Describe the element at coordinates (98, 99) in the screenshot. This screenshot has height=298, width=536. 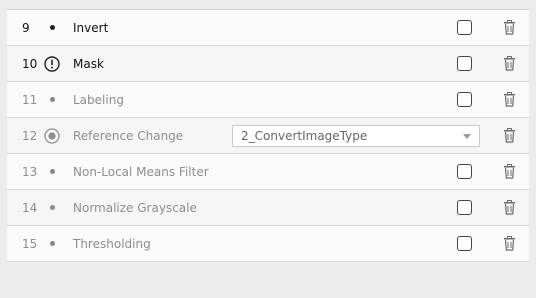
I see `step-label: Labeling` at that location.